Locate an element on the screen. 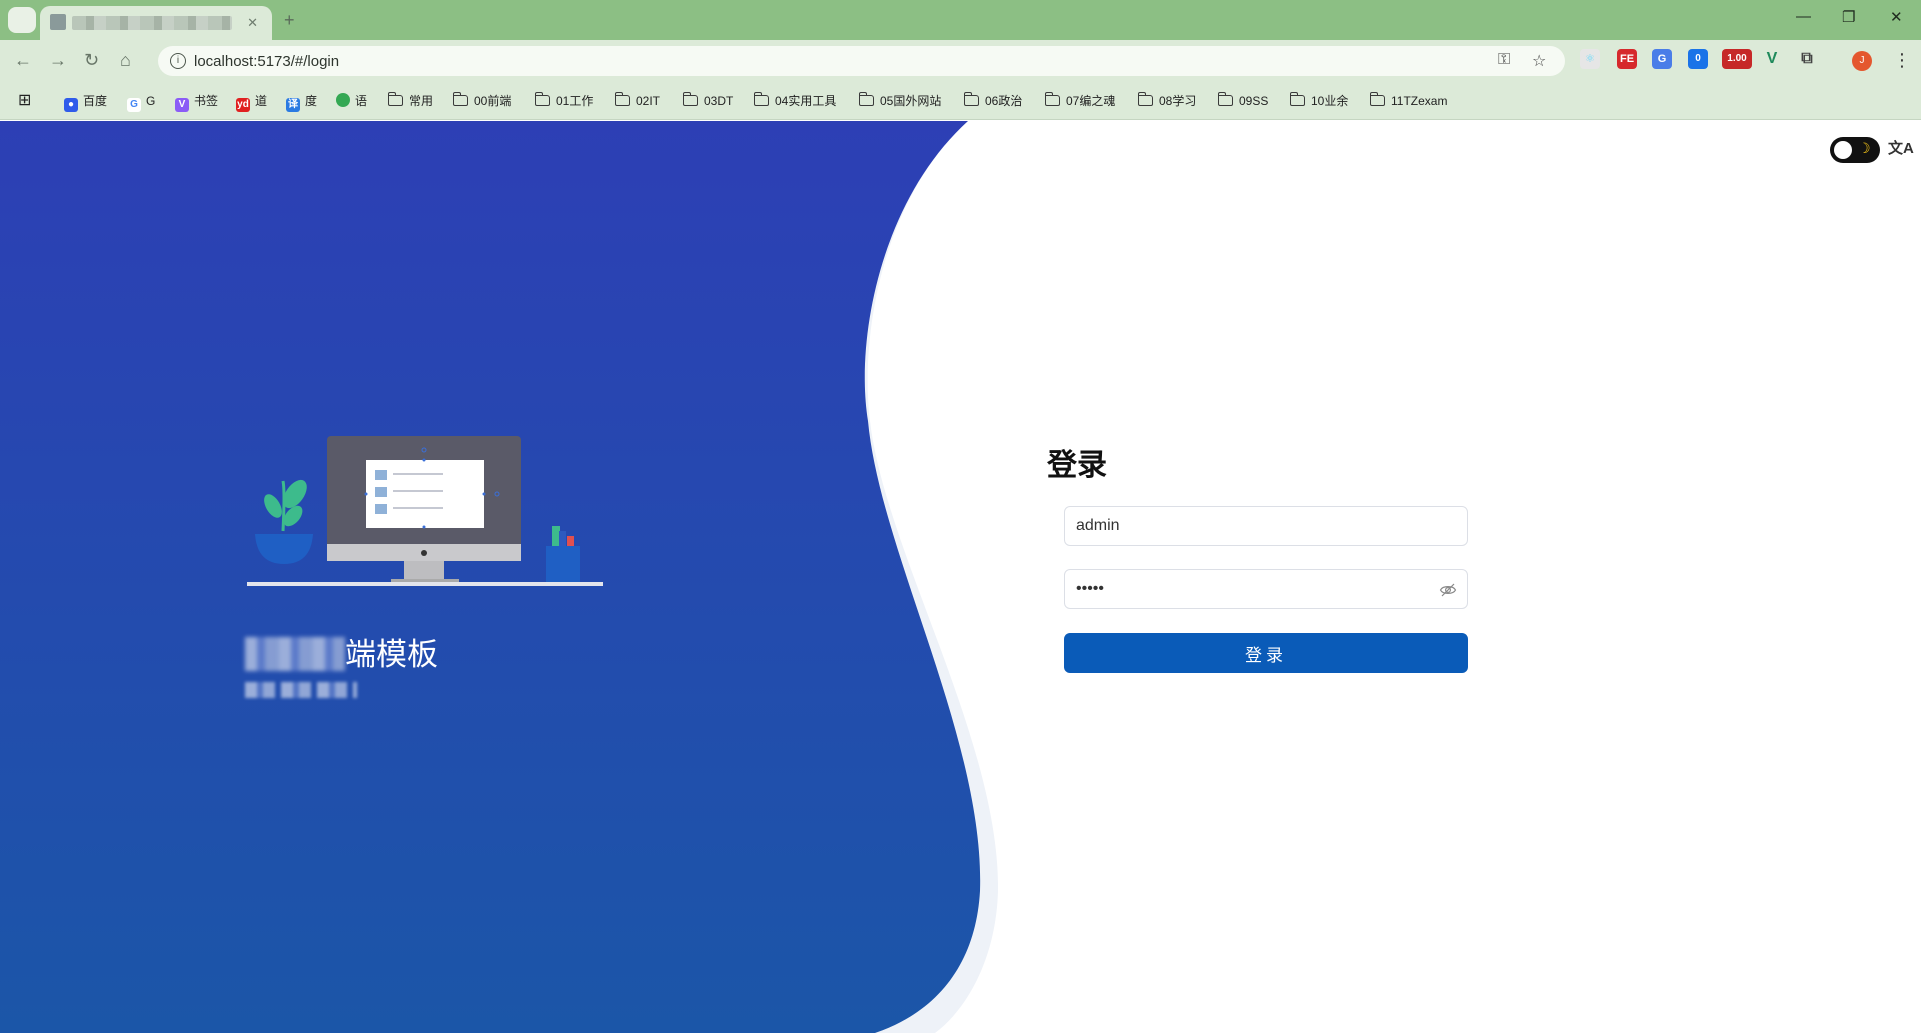 The width and height of the screenshot is (1921, 1033). bookmark-folder-07: 07编之魂 is located at coordinates (1079, 101).